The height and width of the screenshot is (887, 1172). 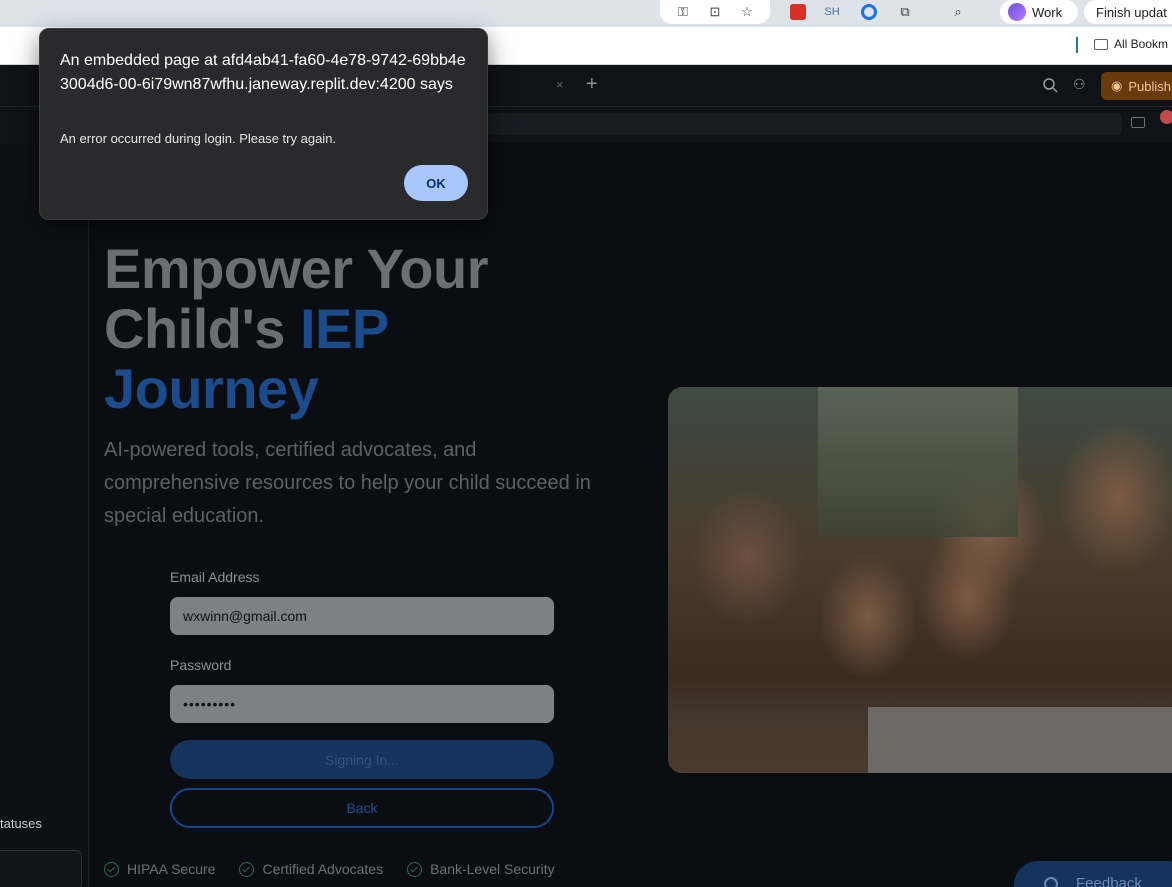 I want to click on photo-window, so click(x=918, y=462).